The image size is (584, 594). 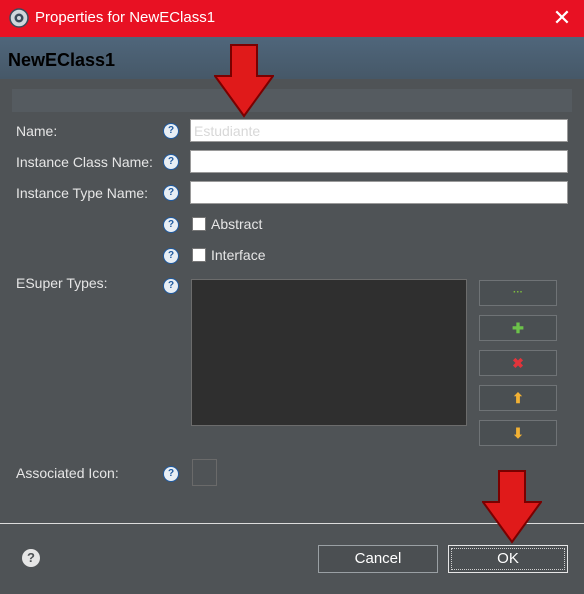 I want to click on move-up-button: ⬆, so click(x=518, y=398).